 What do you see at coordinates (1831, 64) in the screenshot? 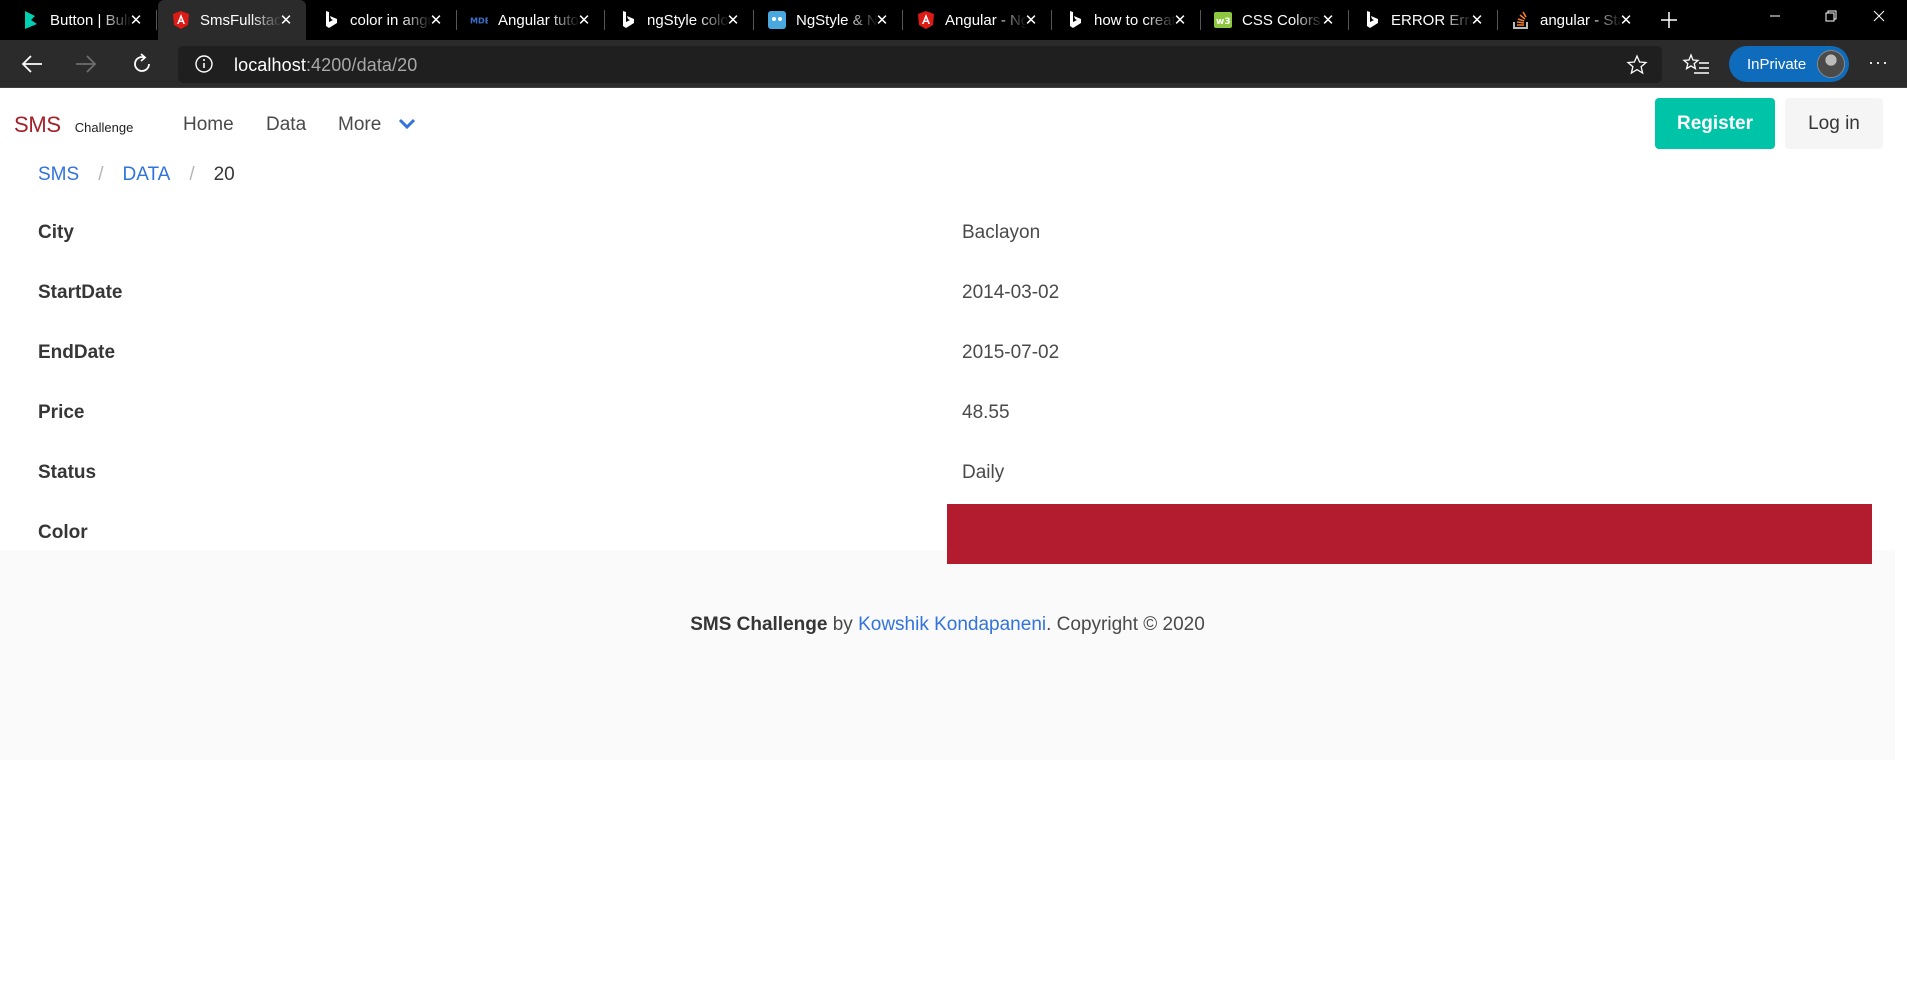
I see `avatar` at bounding box center [1831, 64].